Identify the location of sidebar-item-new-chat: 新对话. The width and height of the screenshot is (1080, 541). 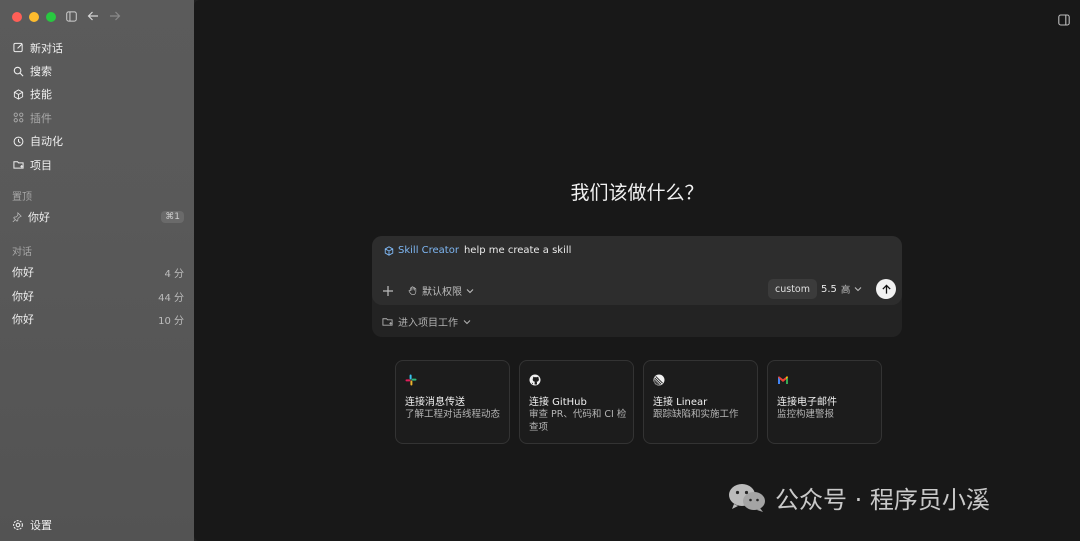
(98, 47).